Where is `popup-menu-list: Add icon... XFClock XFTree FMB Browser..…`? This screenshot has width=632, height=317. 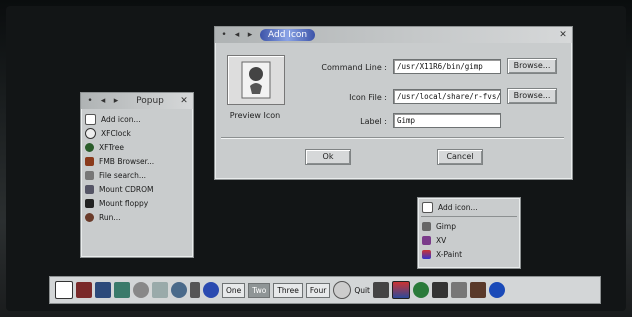 popup-menu-list: Add icon... XFClock XFTree FMB Browser..… is located at coordinates (137, 166).